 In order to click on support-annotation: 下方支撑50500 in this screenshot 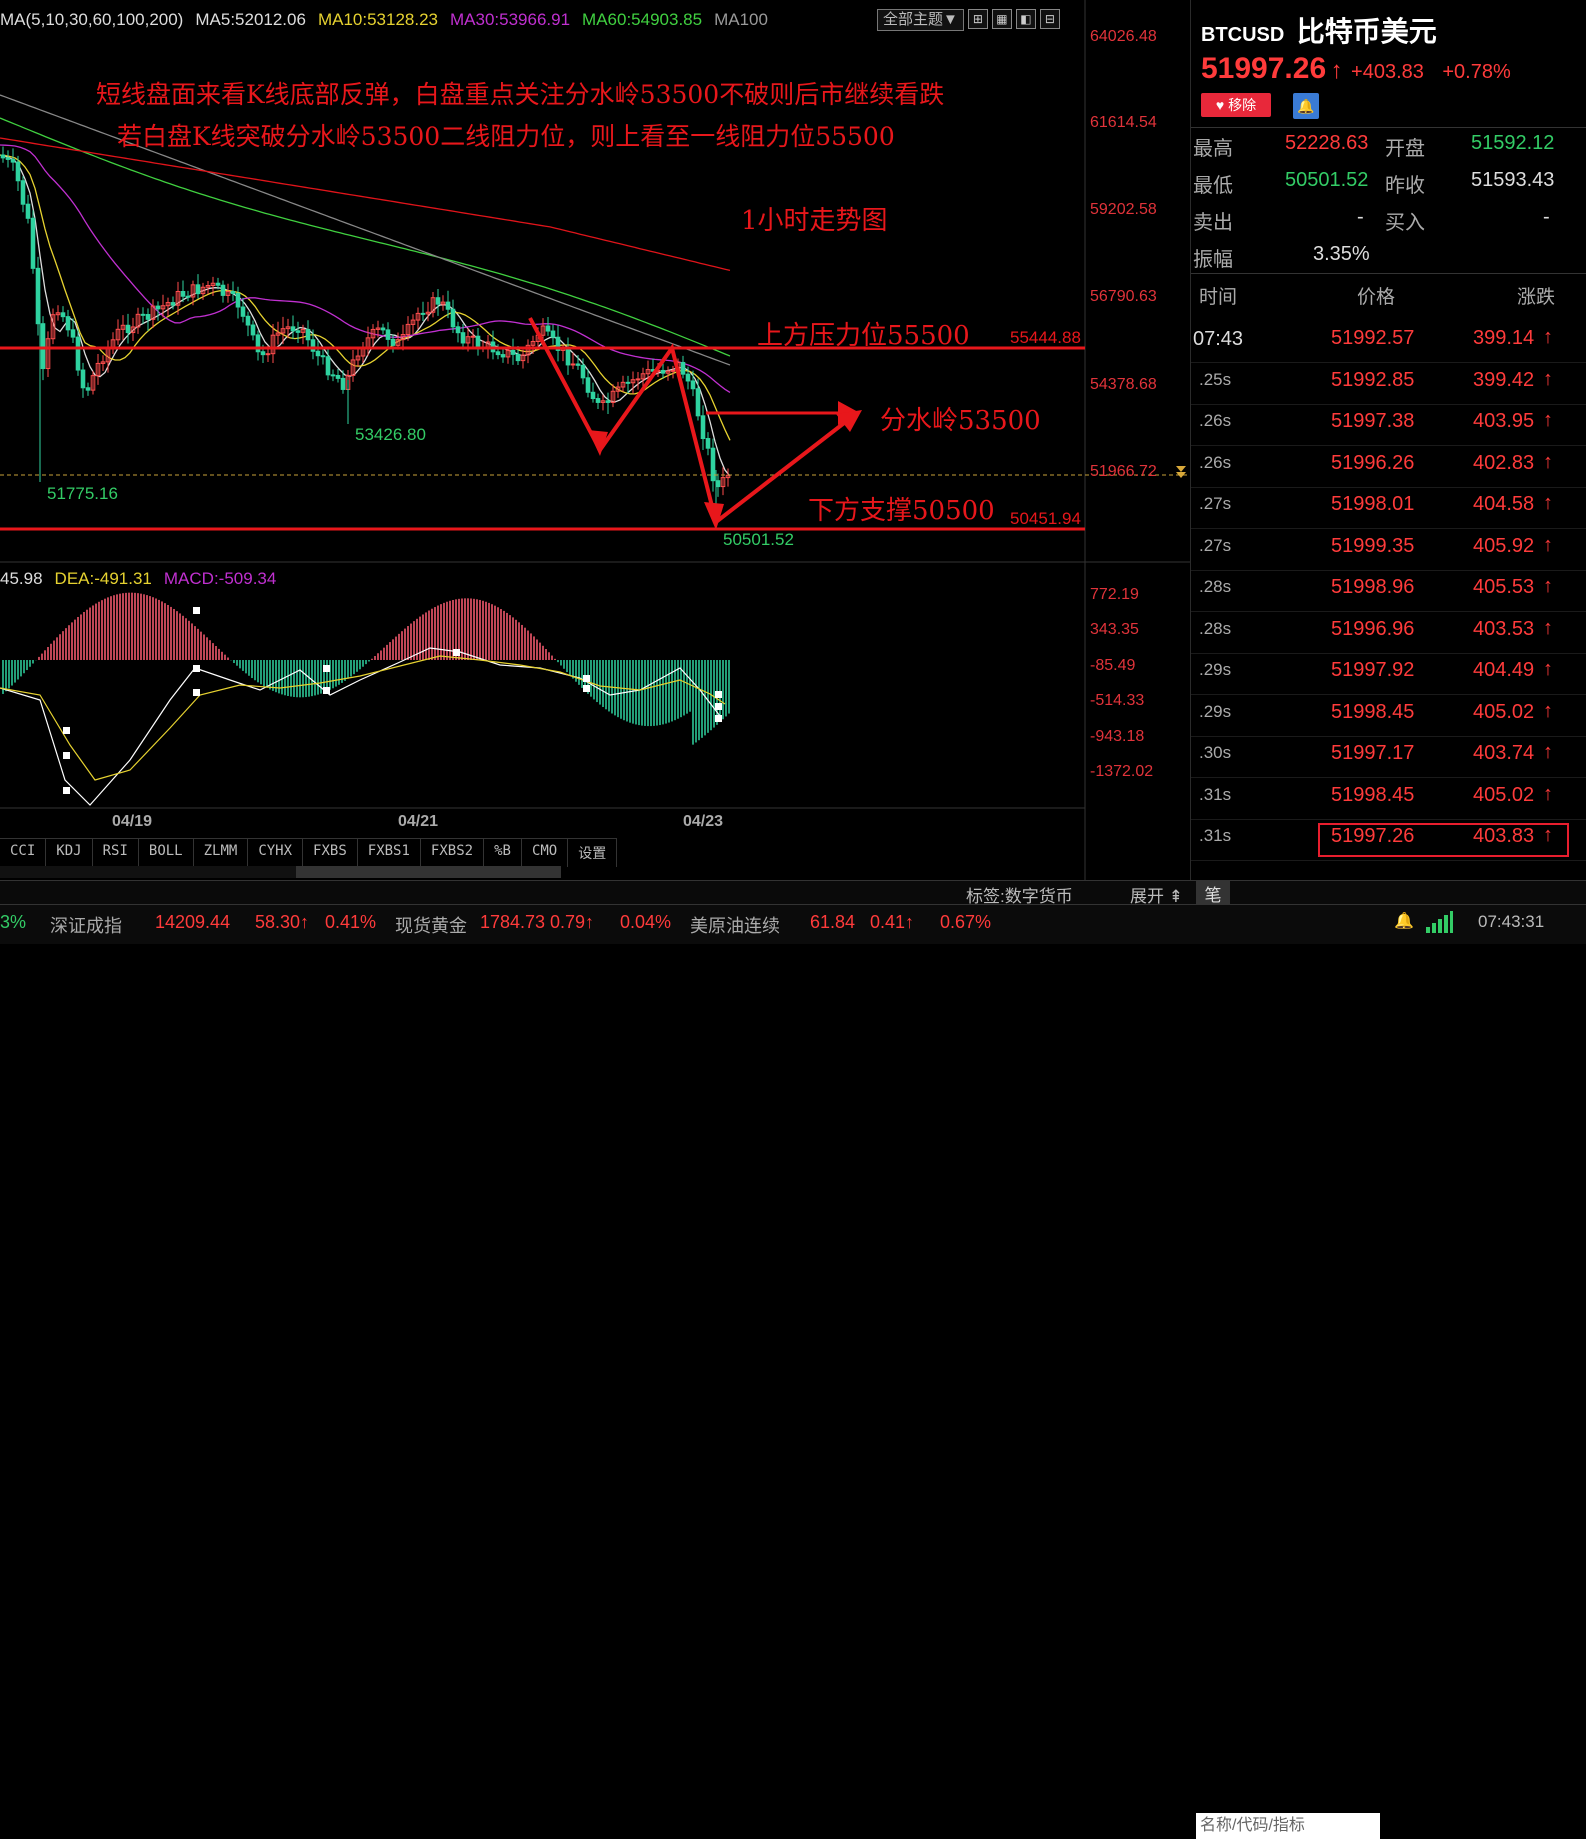, I will do `click(901, 511)`.